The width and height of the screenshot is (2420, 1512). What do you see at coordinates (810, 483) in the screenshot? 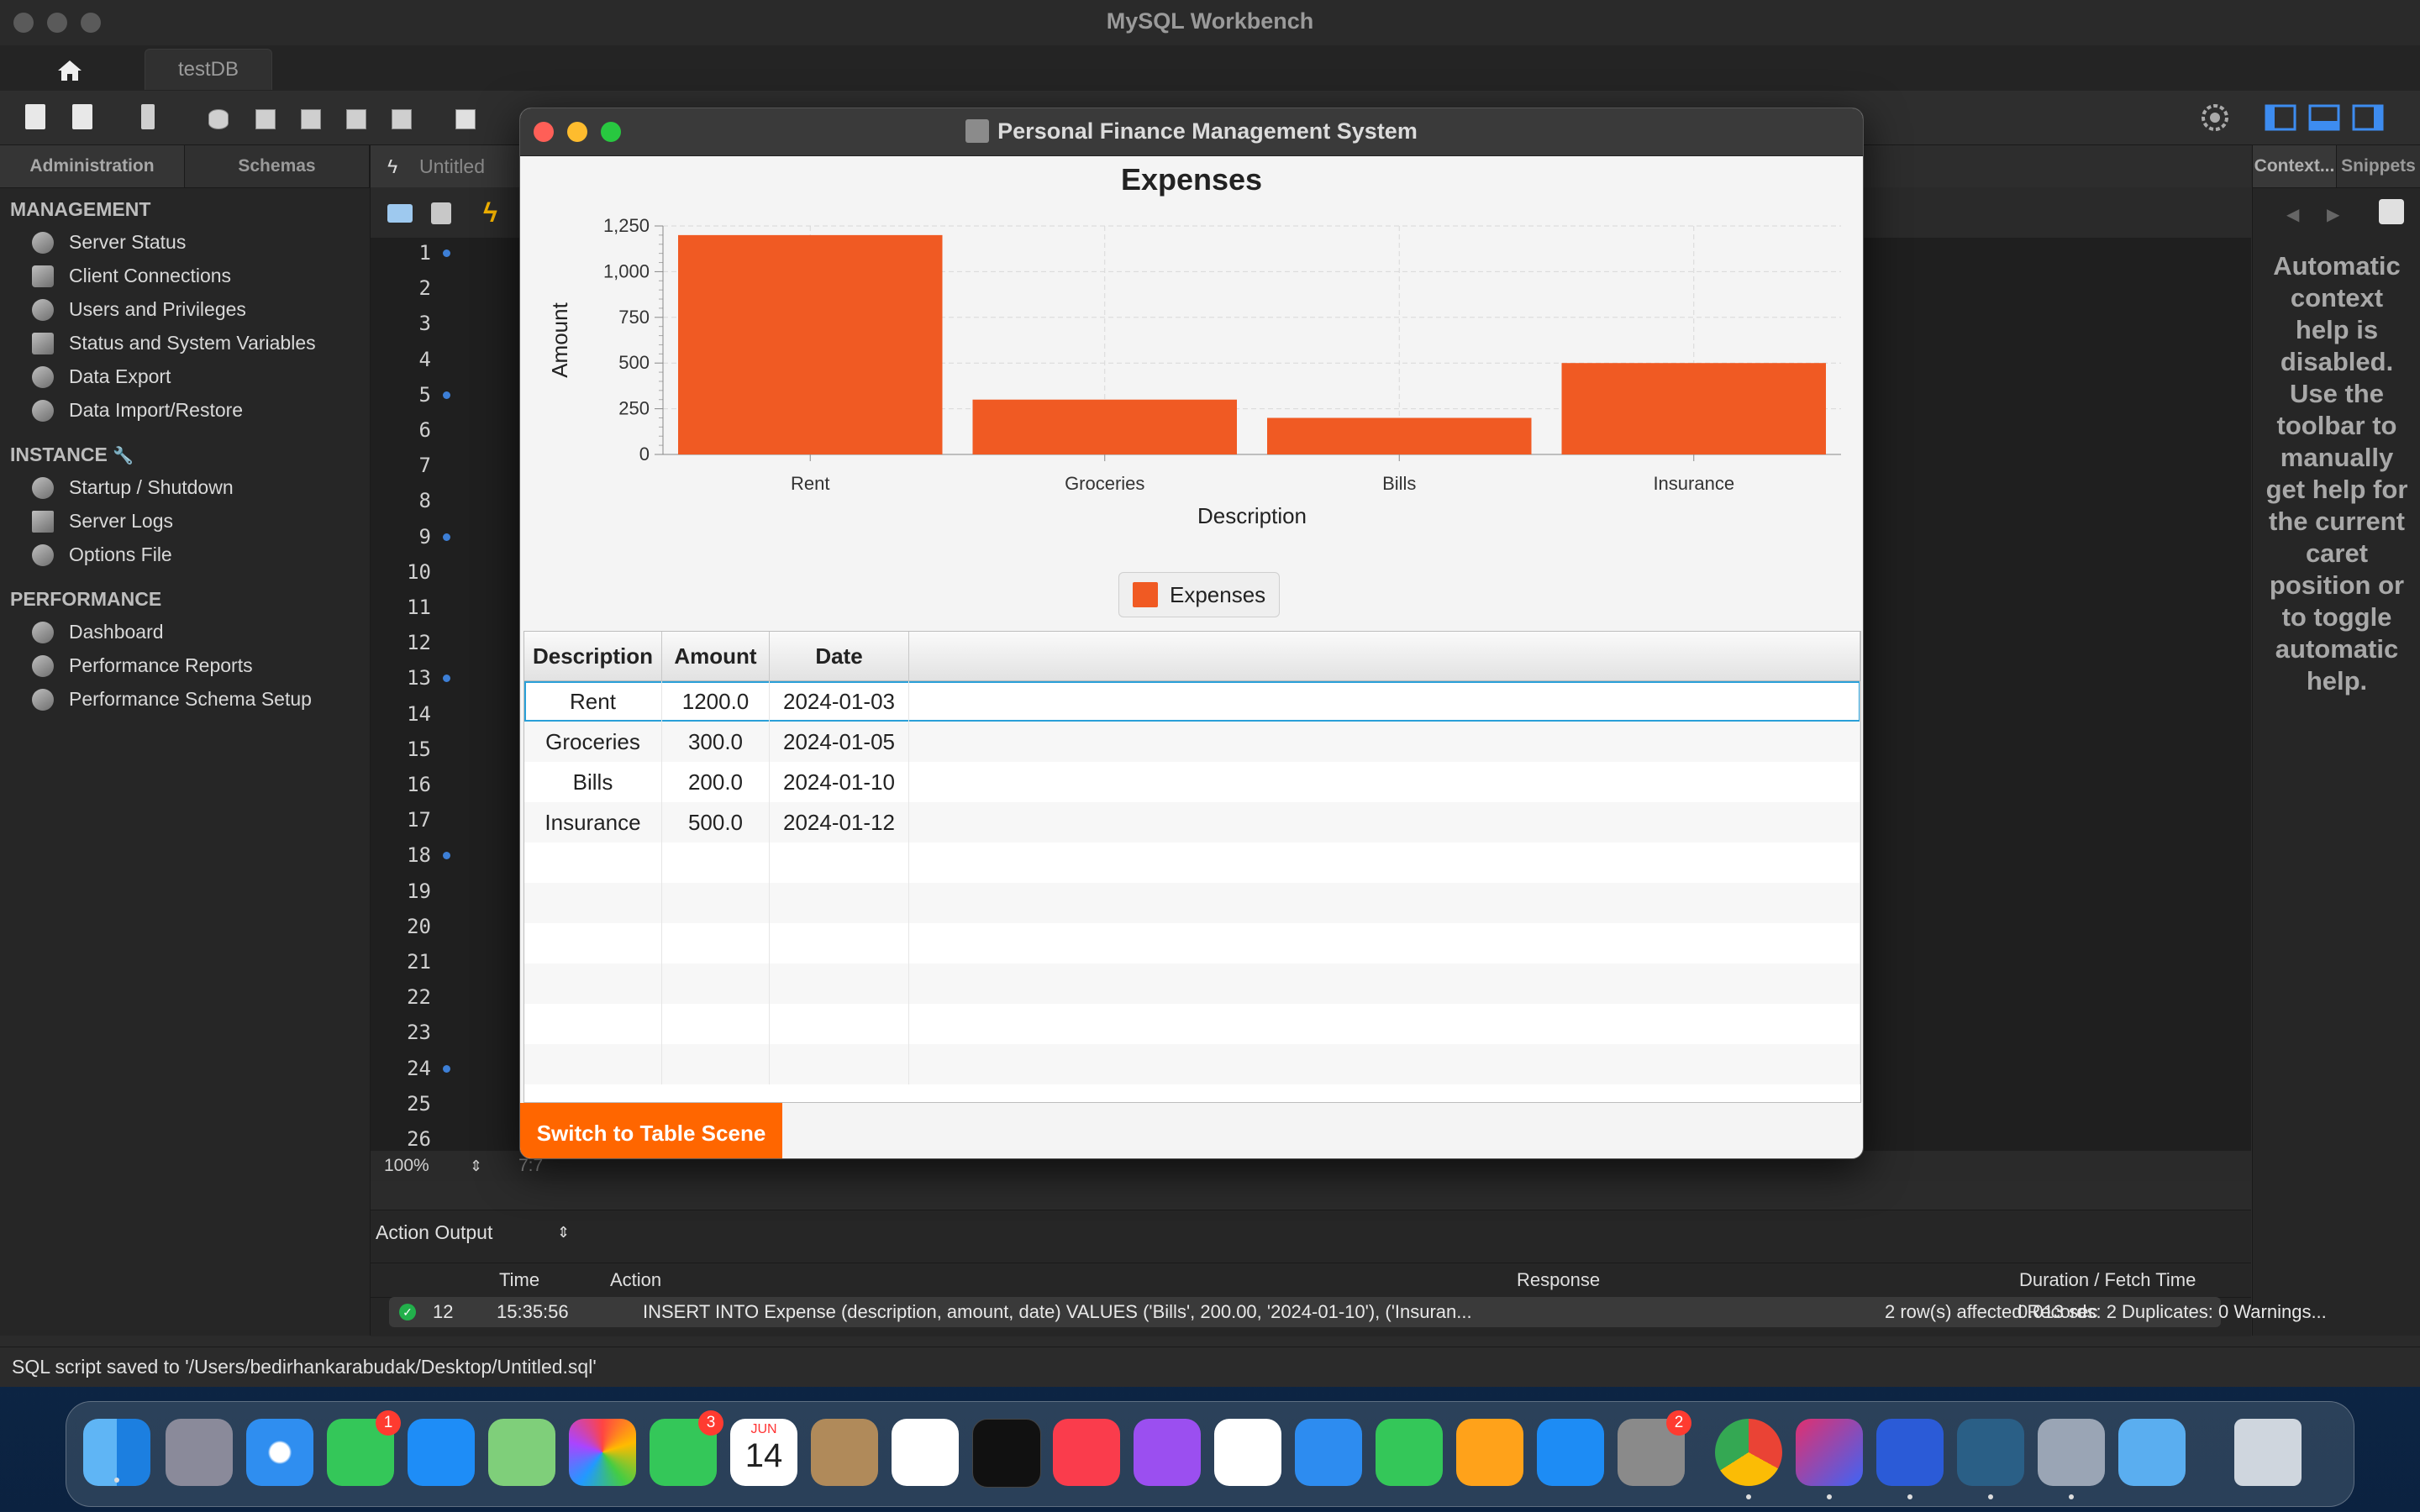
I see `x-tick-label: Rent` at bounding box center [810, 483].